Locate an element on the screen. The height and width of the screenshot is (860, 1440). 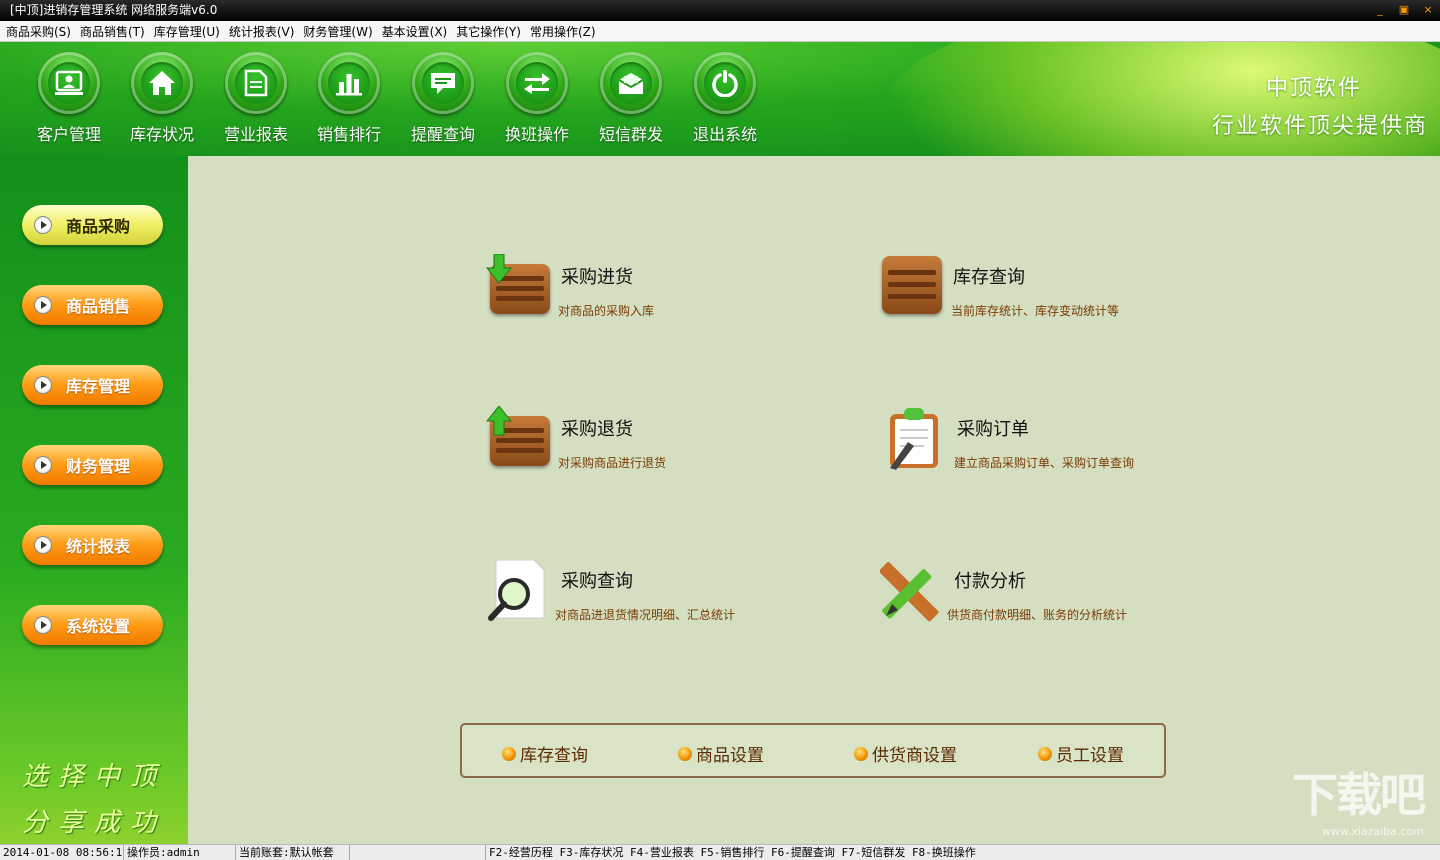
quick-link-supplier-settings: 供货商设置 is located at coordinates (905, 753).